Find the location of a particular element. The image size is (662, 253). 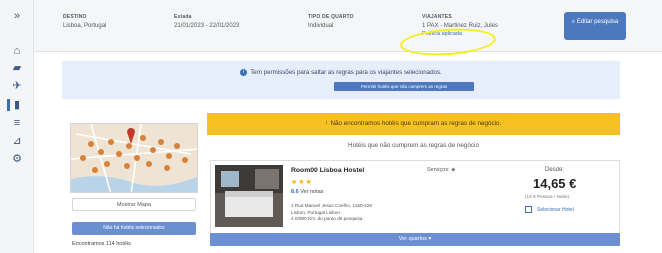

chart-icon: ⊿ is located at coordinates (17, 141).